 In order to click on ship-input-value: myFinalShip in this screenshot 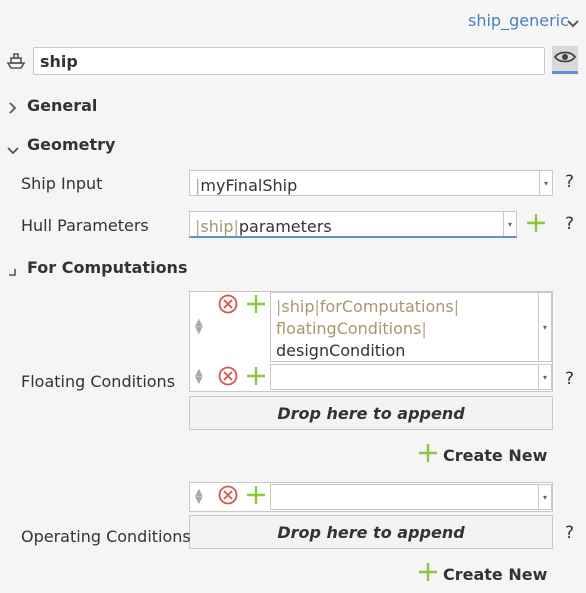, I will do `click(249, 185)`.